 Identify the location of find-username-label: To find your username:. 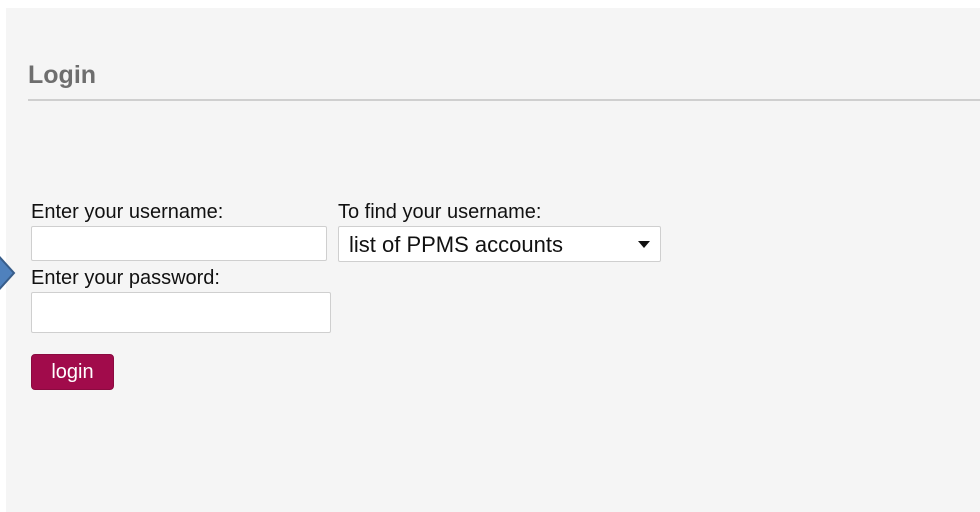
(440, 212).